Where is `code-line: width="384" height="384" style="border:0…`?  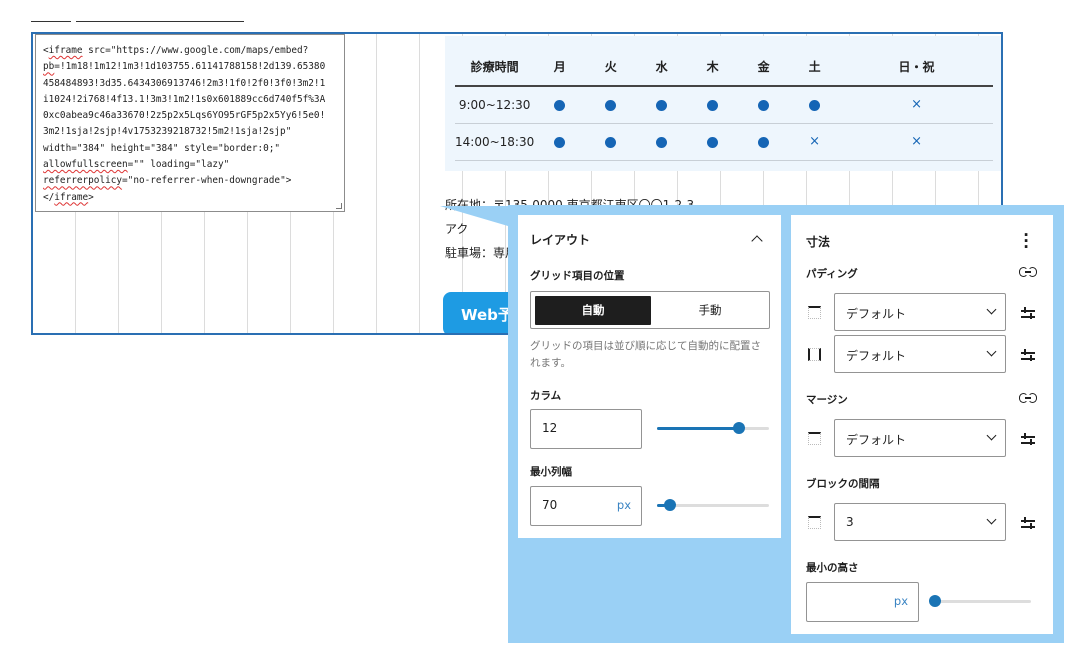
code-line: width="384" height="384" style="border:0… is located at coordinates (162, 148).